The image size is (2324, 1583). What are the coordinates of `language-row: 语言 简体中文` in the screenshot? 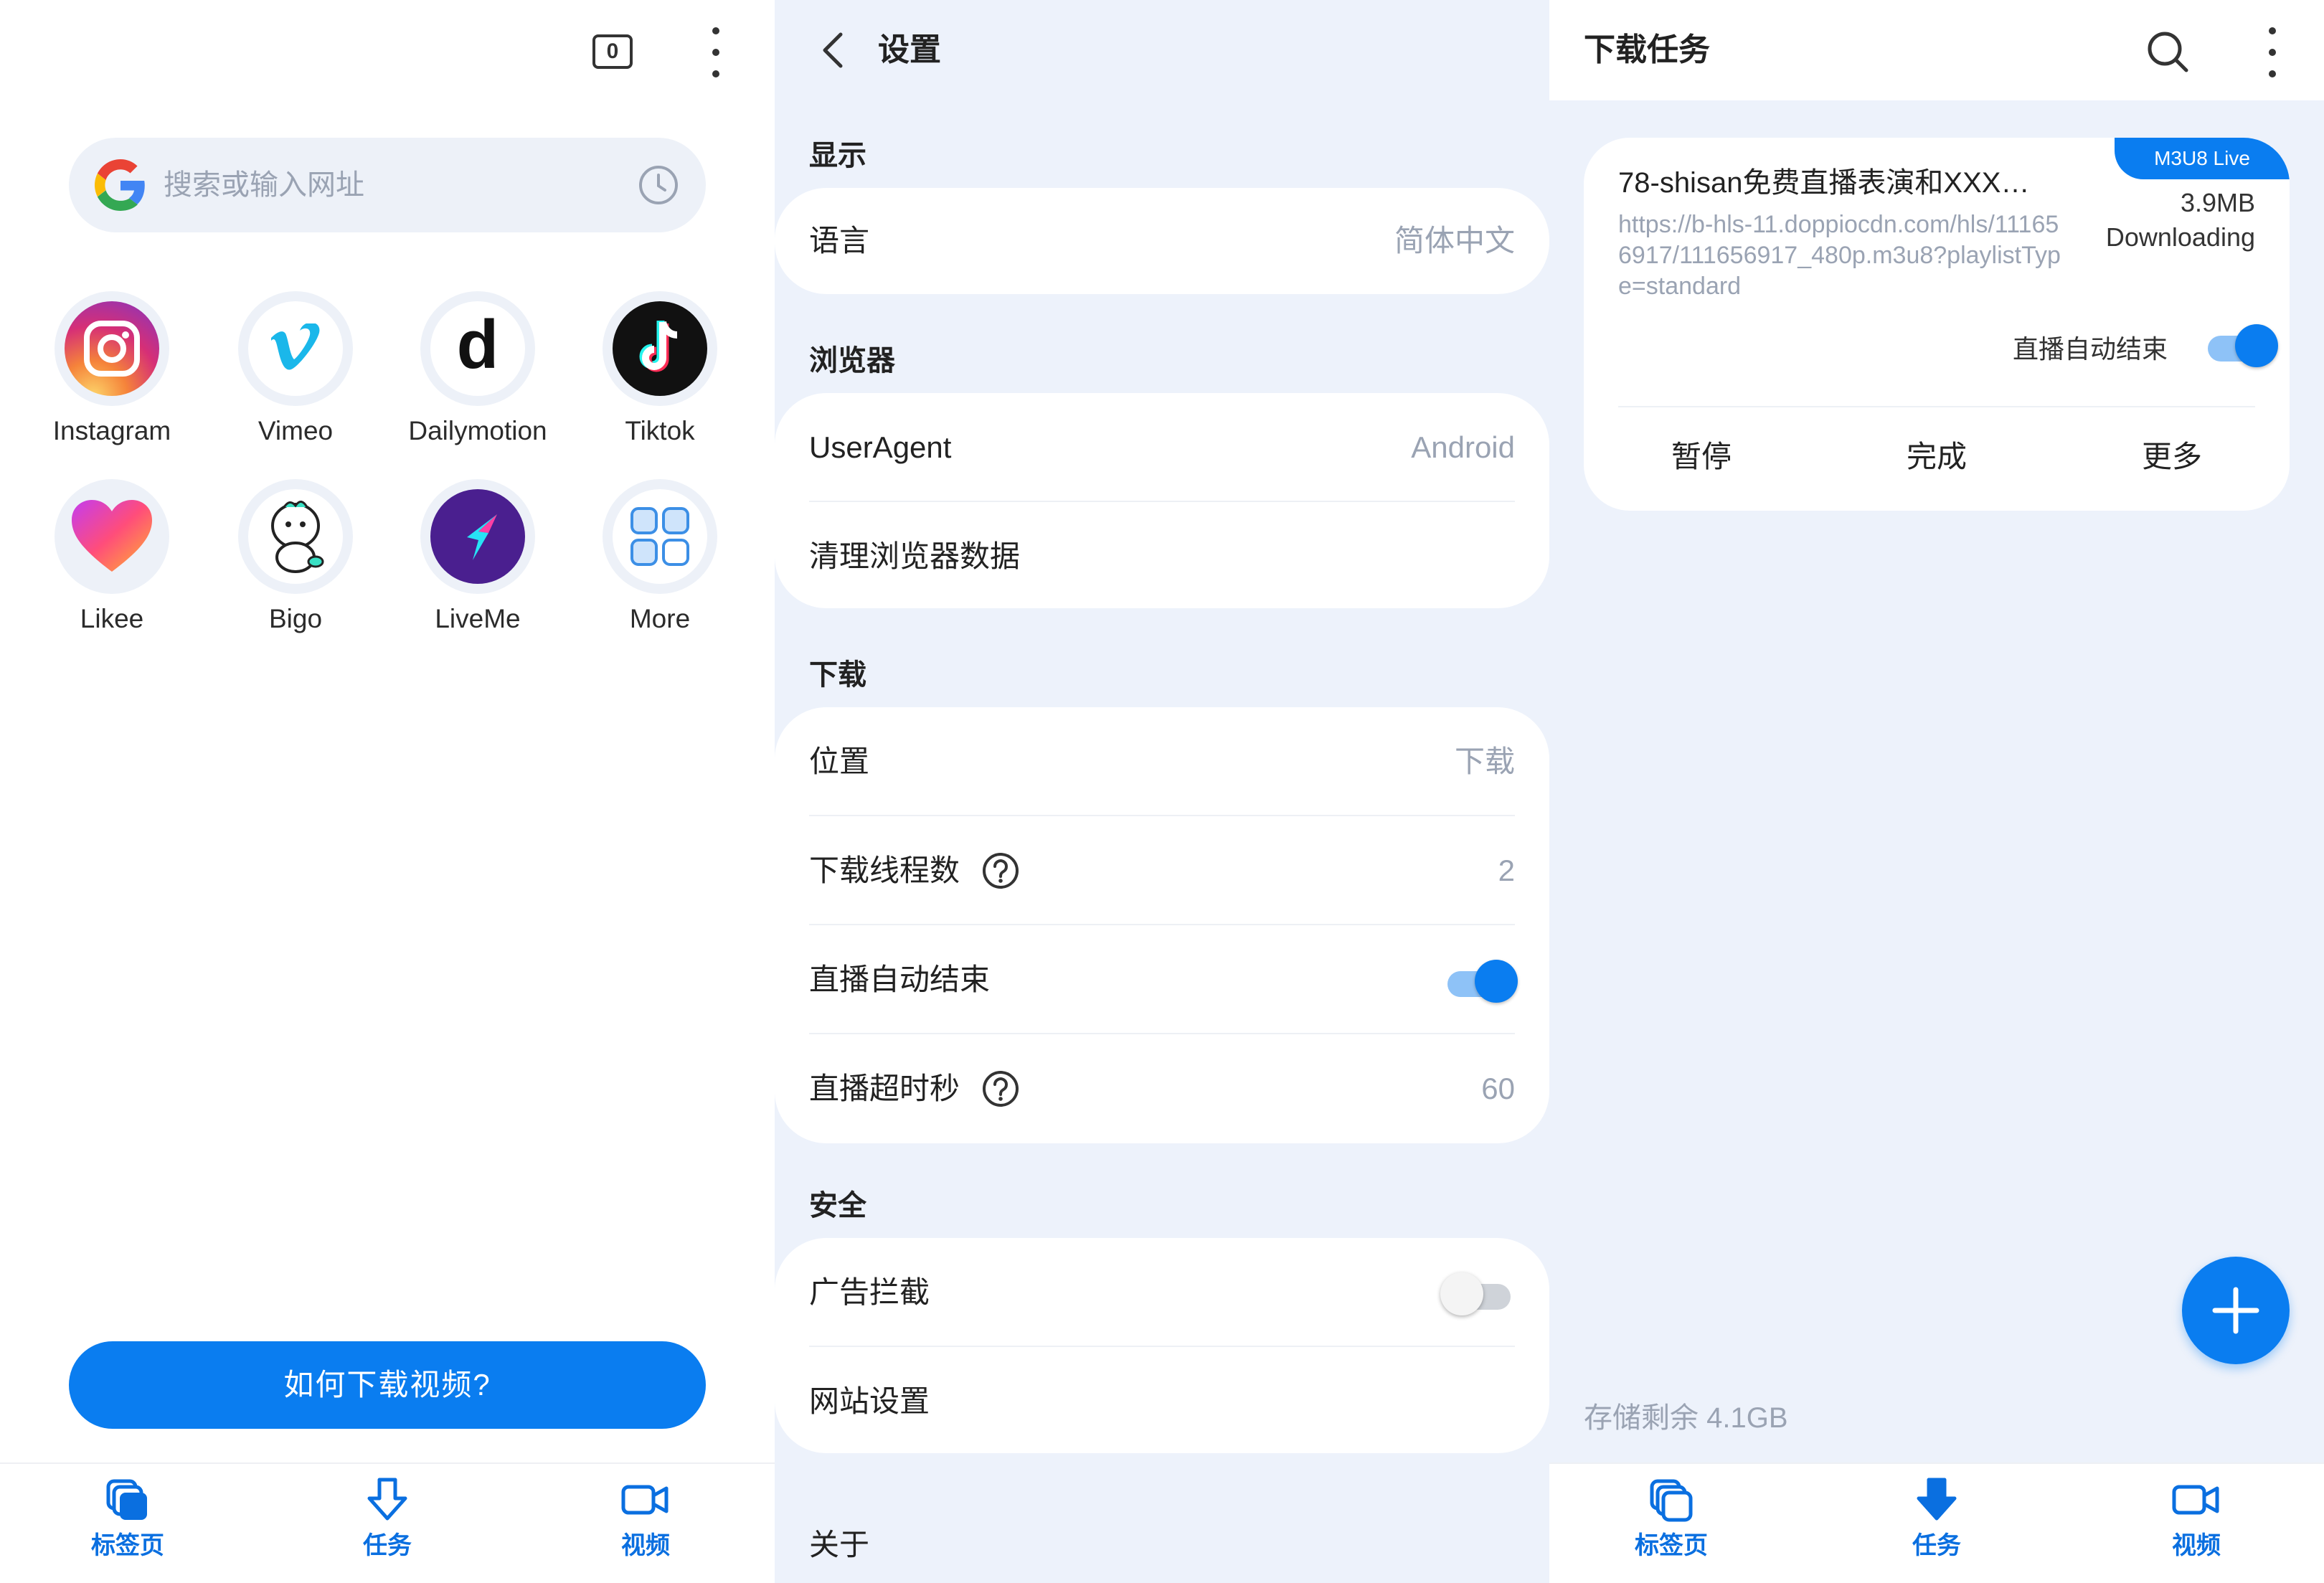 It's located at (1162, 241).